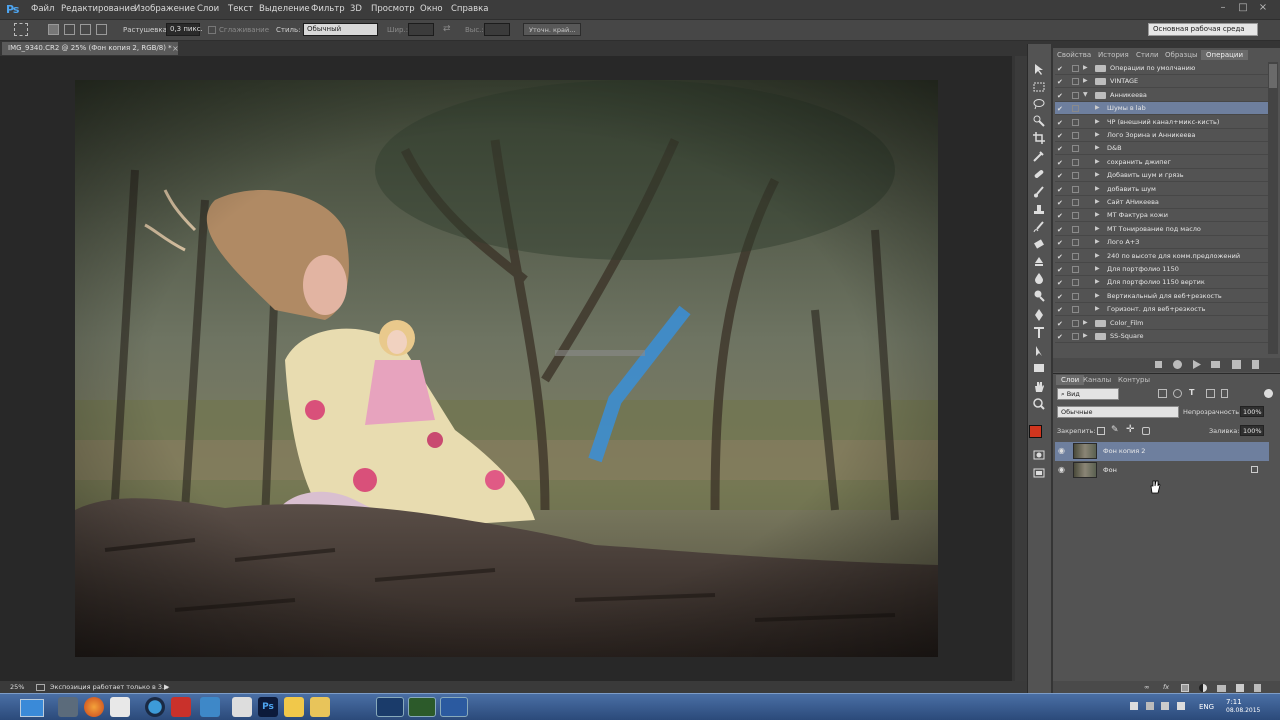 The width and height of the screenshot is (1280, 720). What do you see at coordinates (120, 707) in the screenshot?
I see `documents-icon` at bounding box center [120, 707].